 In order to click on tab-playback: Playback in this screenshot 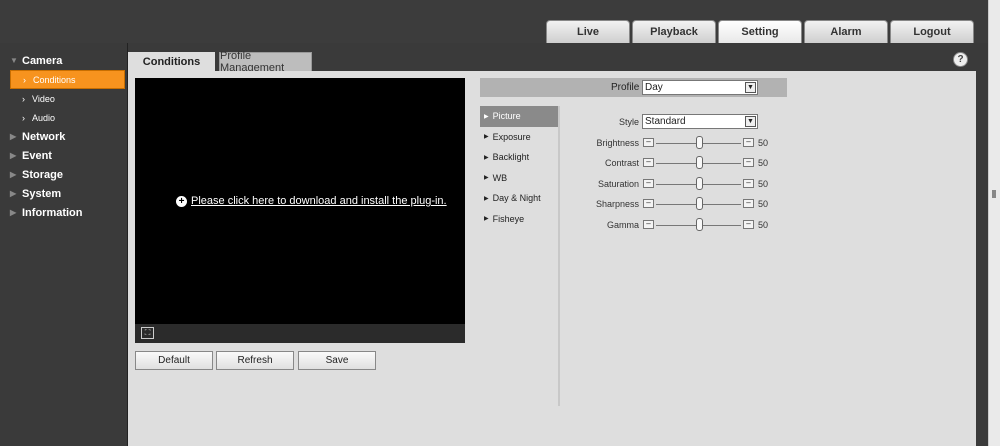, I will do `click(674, 31)`.